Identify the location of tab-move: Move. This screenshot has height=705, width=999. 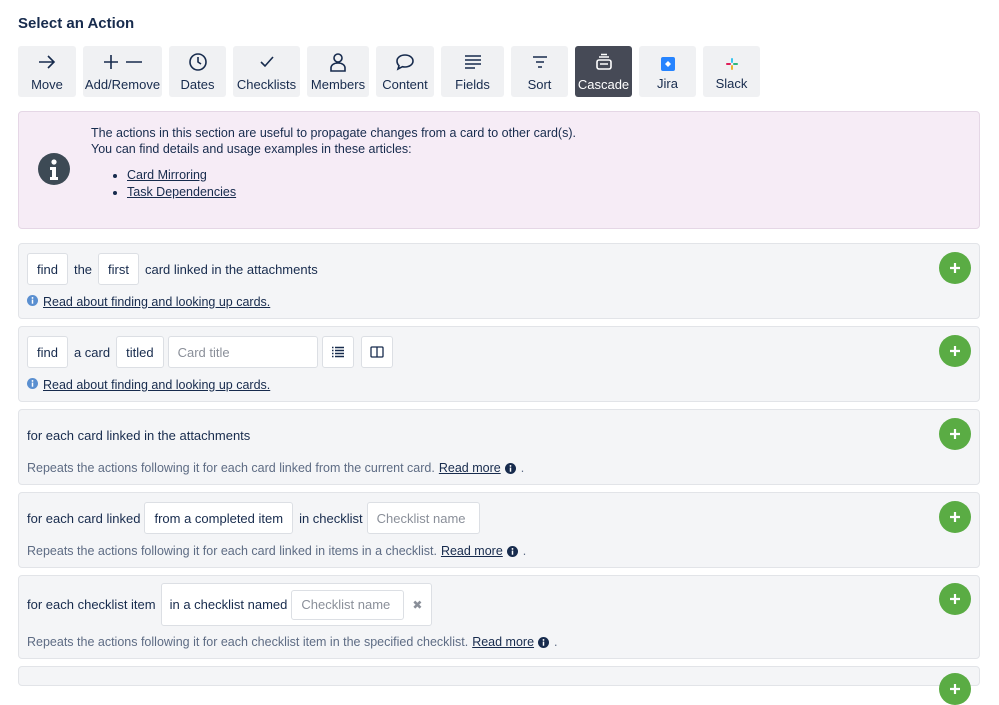
(47, 71).